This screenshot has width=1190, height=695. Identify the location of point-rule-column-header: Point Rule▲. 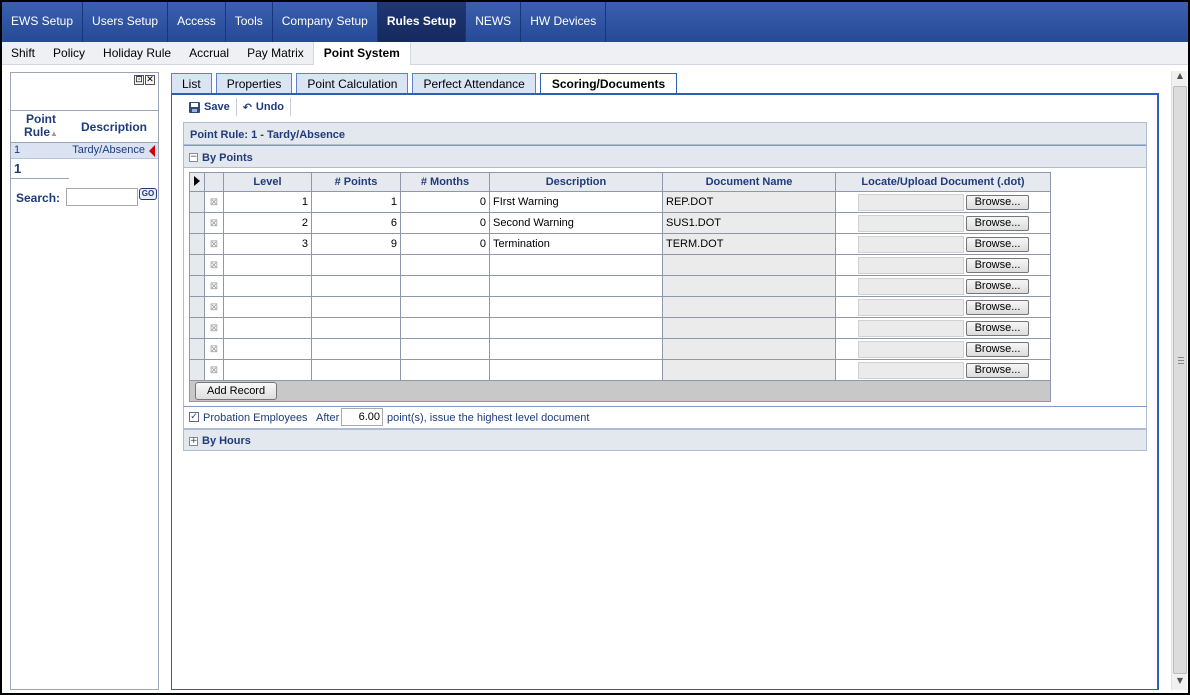
(41, 126).